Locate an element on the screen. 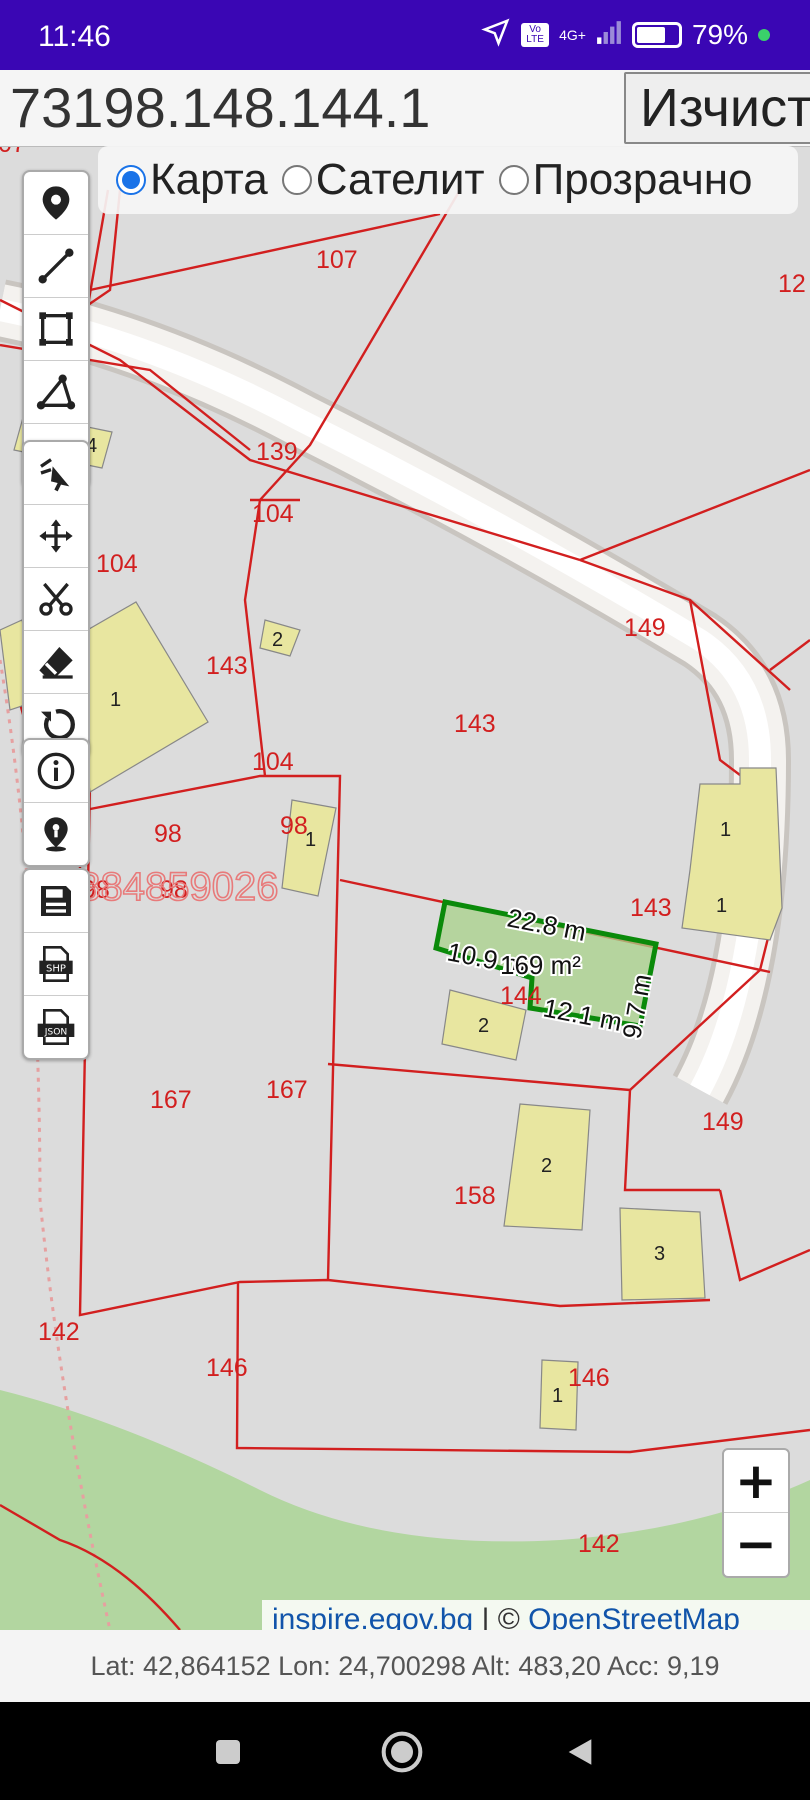 This screenshot has height=1800, width=810. back-button is located at coordinates (580, 1752).